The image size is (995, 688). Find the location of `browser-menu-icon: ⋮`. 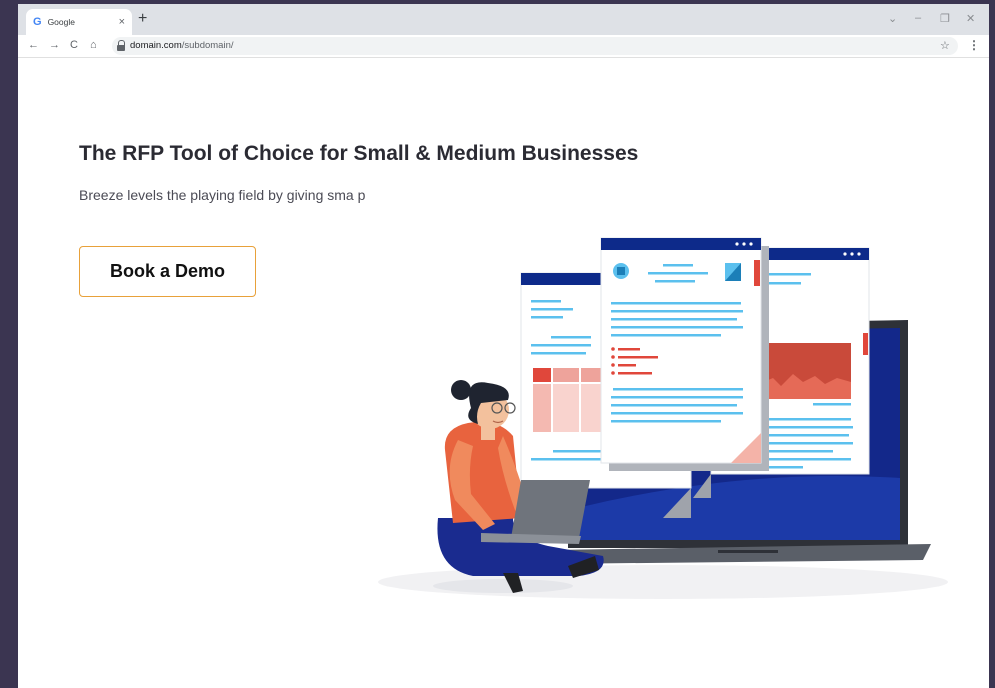

browser-menu-icon: ⋮ is located at coordinates (974, 45).